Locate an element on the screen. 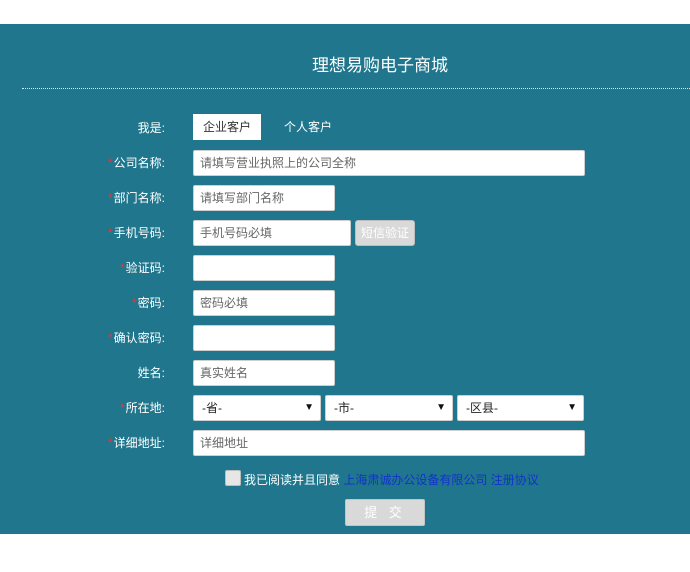  title-divider is located at coordinates (356, 88).